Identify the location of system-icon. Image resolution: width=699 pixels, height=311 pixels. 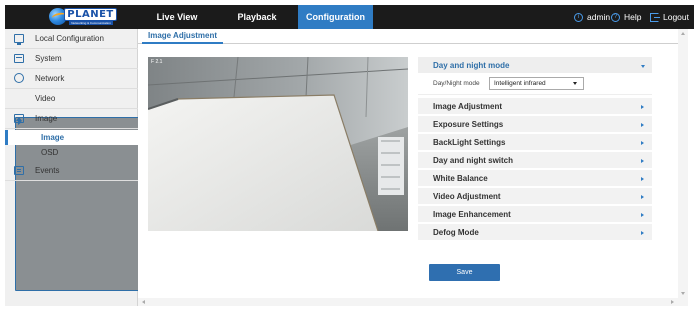
(19, 58).